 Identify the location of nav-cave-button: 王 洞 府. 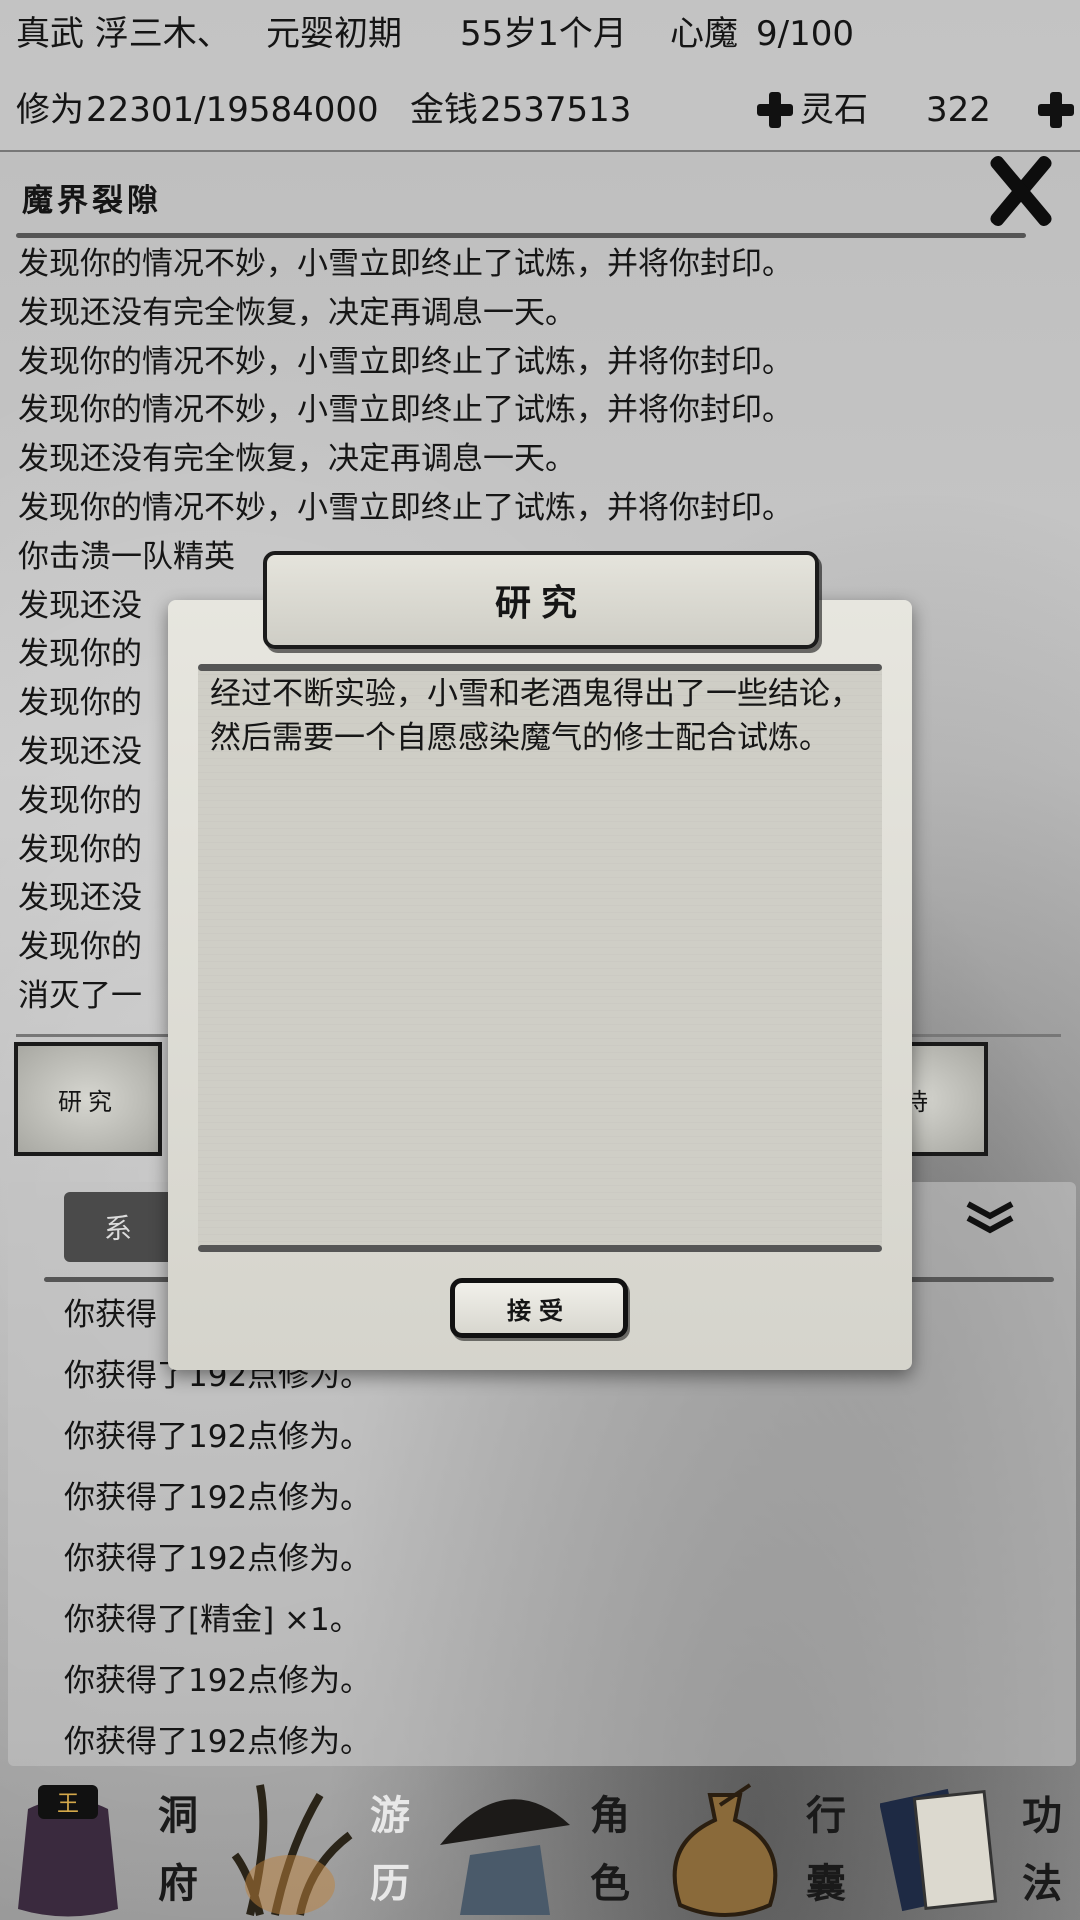
(115, 1847).